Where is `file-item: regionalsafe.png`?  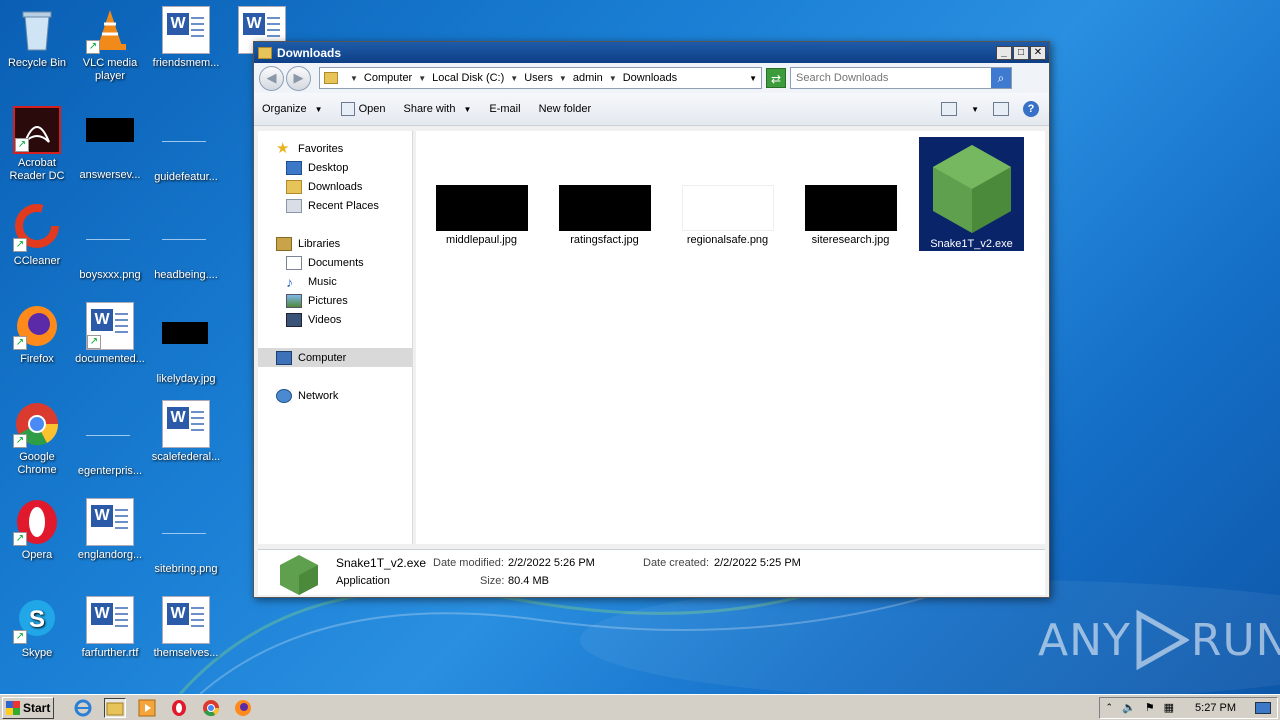 file-item: regionalsafe.png is located at coordinates (727, 215).